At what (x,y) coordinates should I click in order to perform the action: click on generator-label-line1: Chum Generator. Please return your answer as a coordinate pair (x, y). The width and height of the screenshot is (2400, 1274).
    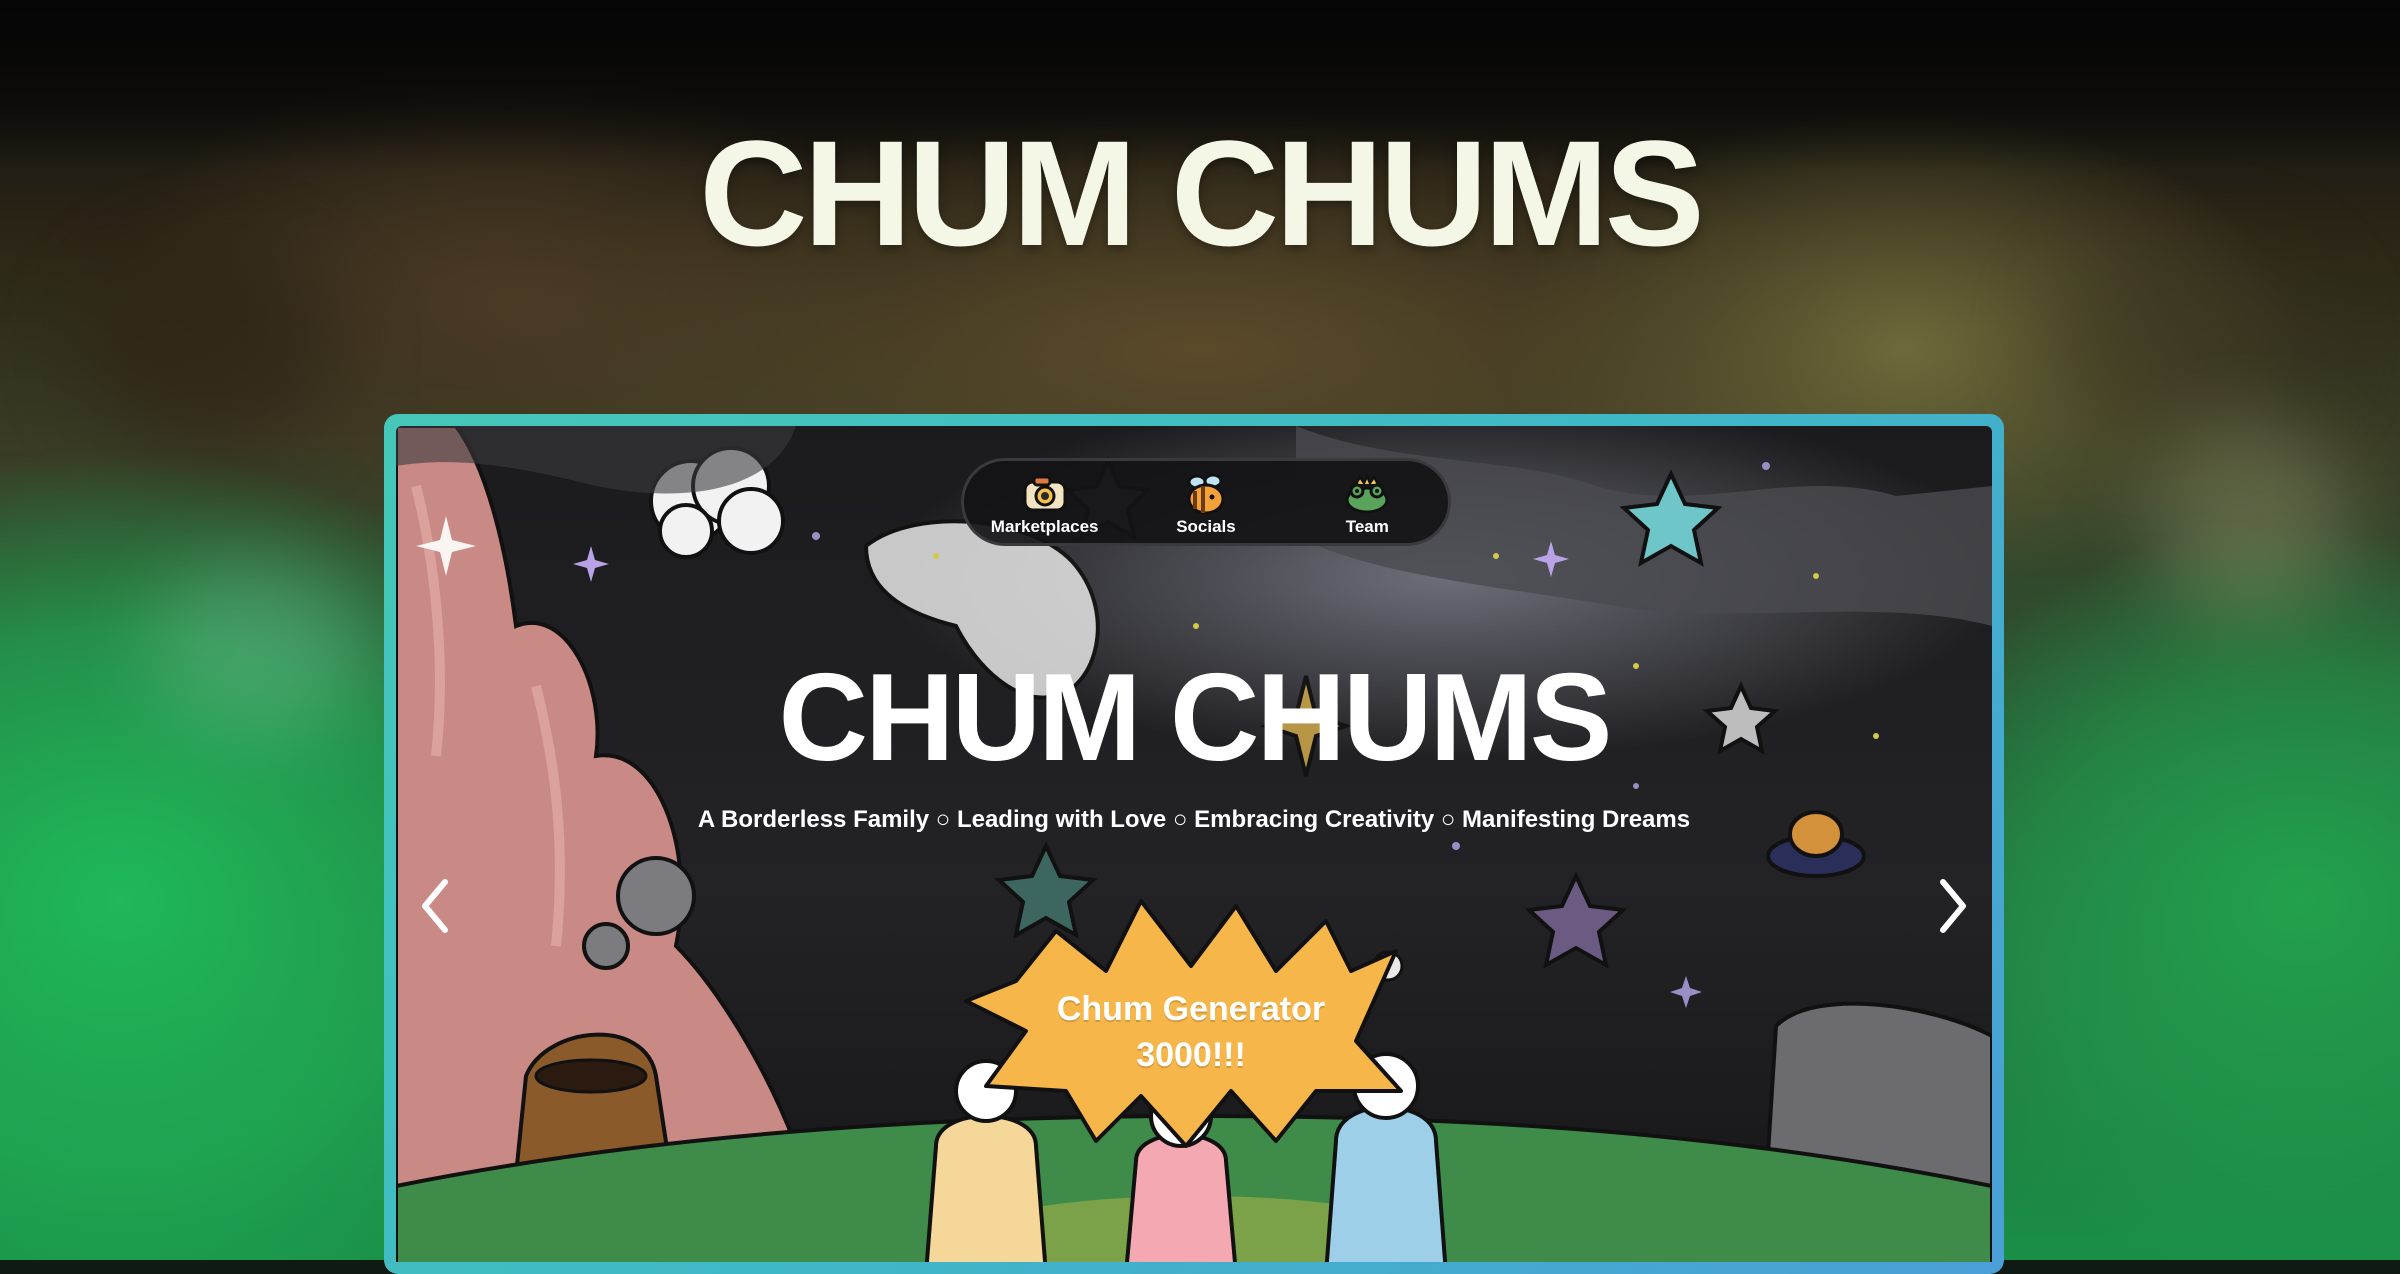
    Looking at the image, I should click on (1191, 1009).